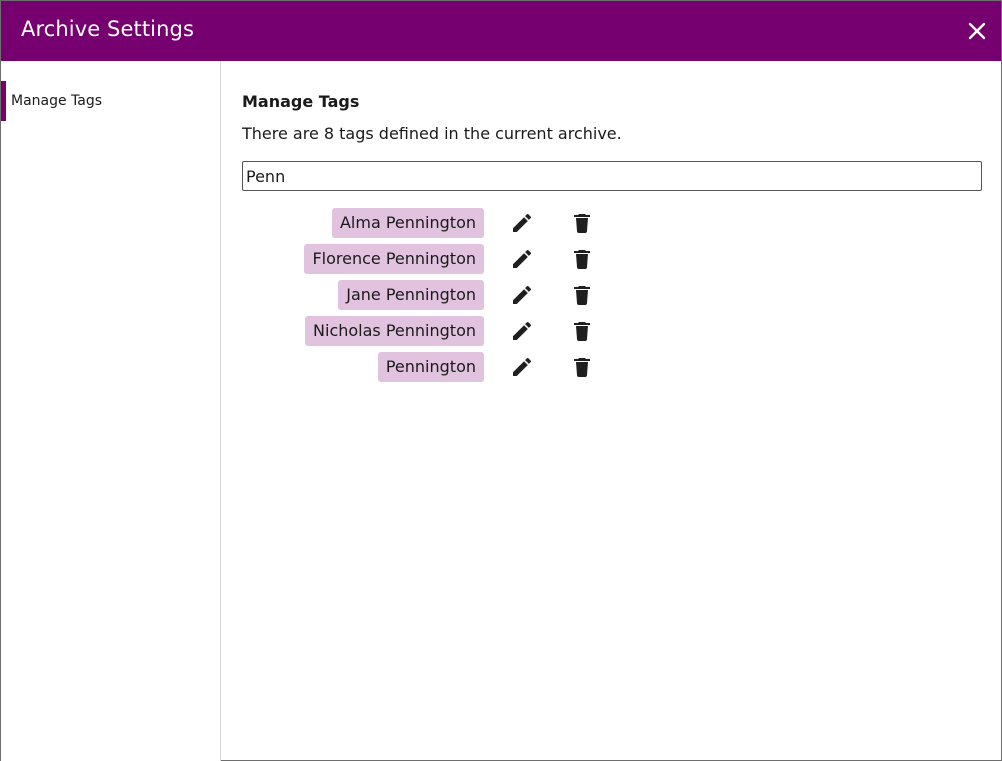  I want to click on sidebar-item-label: Manage Tags, so click(57, 101).